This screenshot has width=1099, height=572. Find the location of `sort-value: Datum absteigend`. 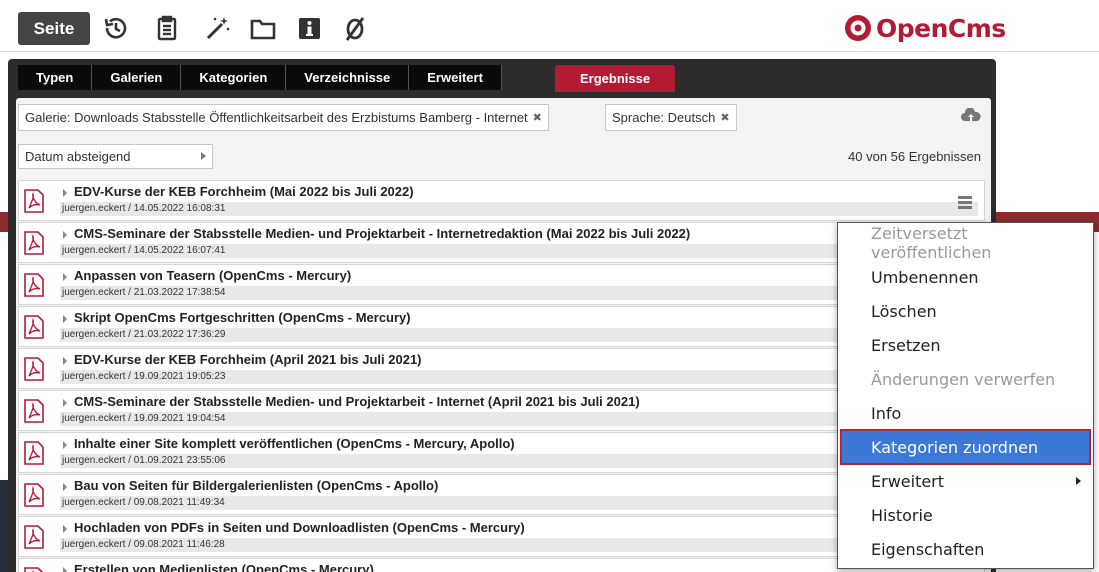

sort-value: Datum absteigend is located at coordinates (78, 156).